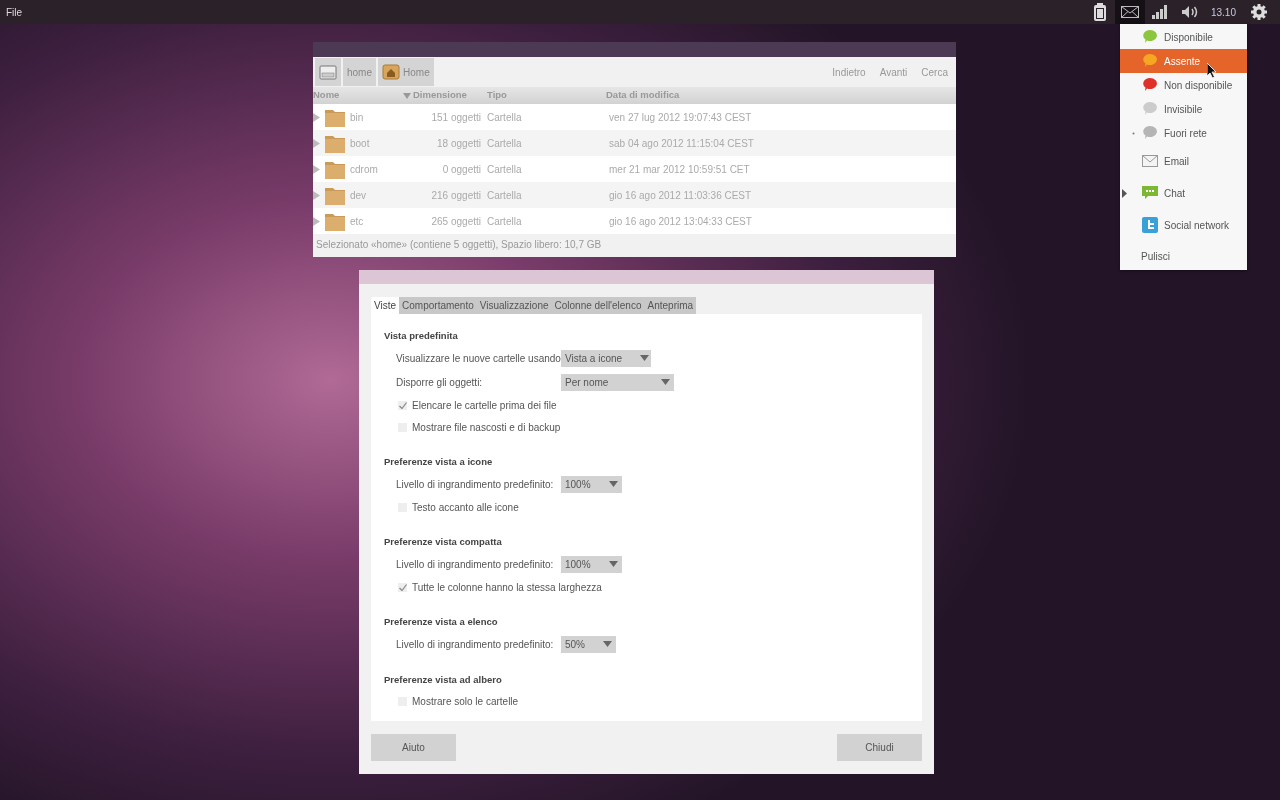 This screenshot has height=800, width=1280. I want to click on checkbox-label: Tutte le colonne hanno la stessa larghezza, so click(507, 587).